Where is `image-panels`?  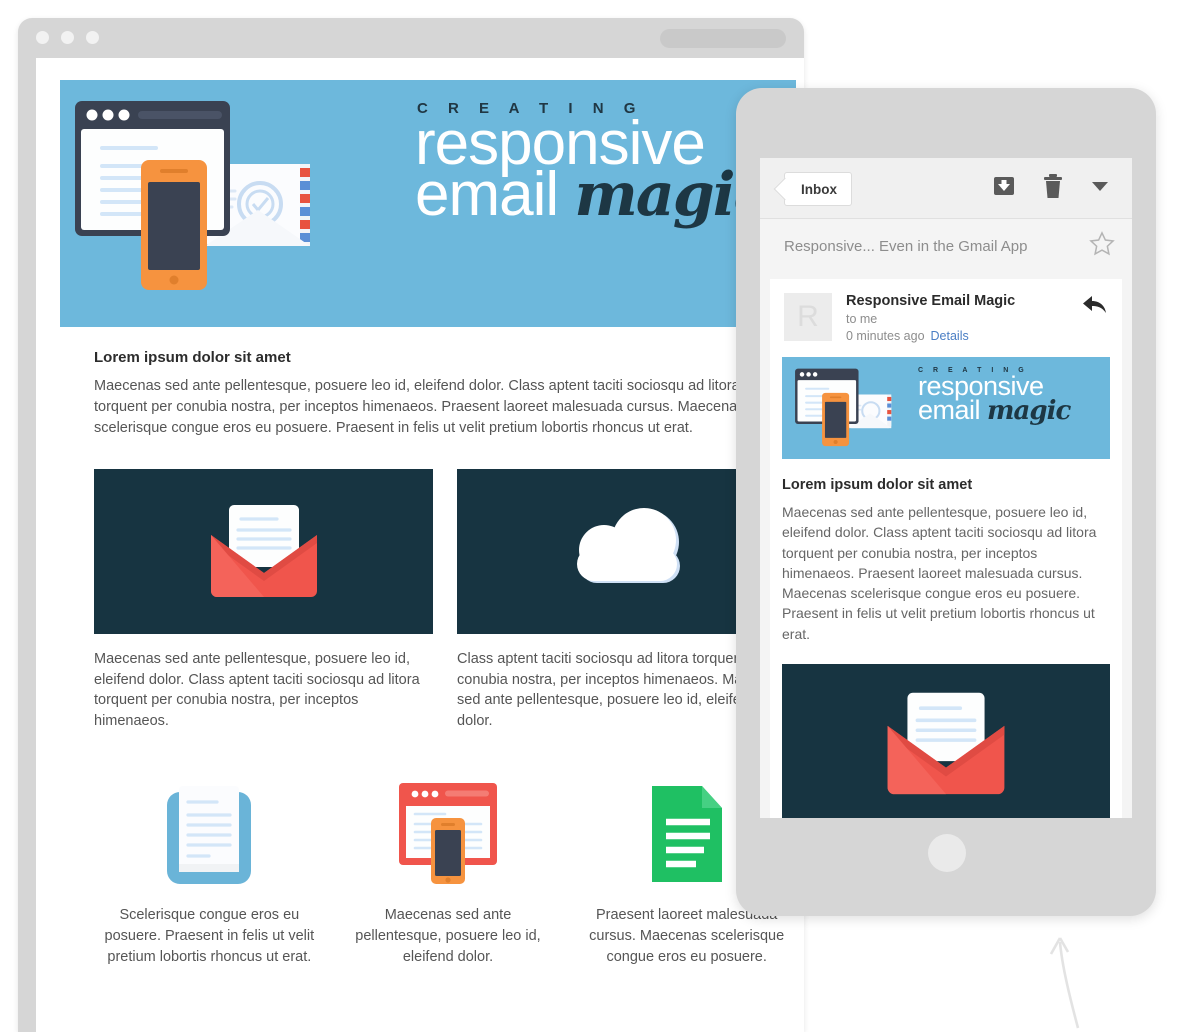 image-panels is located at coordinates (445, 552).